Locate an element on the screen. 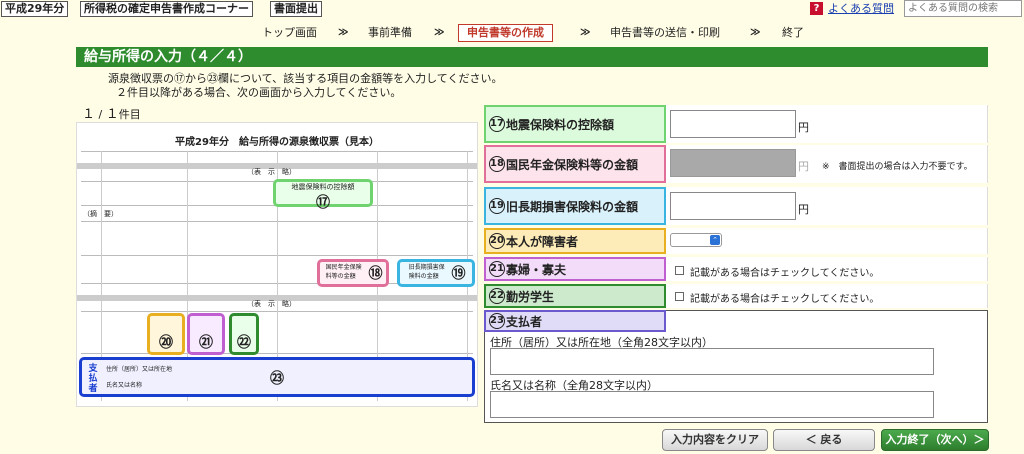 This screenshot has height=454, width=1024. slip-mark-23-num: ㉓ is located at coordinates (277, 379).